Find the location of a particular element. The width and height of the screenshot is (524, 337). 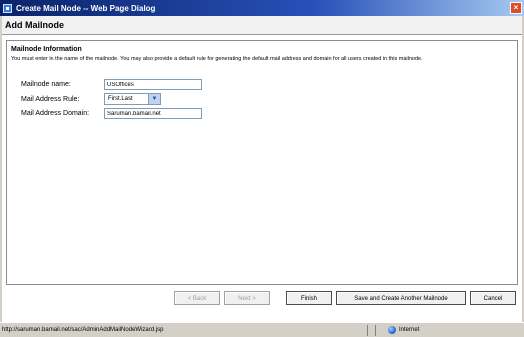

save-and-create-another-button: Save and Create Another Mailnode is located at coordinates (401, 298).